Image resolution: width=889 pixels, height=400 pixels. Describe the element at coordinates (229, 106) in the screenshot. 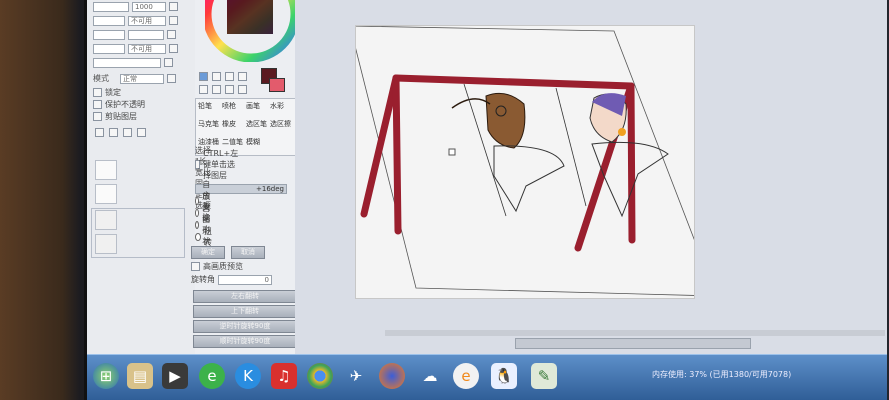

I see `tool-airbrush: 喷枪` at that location.